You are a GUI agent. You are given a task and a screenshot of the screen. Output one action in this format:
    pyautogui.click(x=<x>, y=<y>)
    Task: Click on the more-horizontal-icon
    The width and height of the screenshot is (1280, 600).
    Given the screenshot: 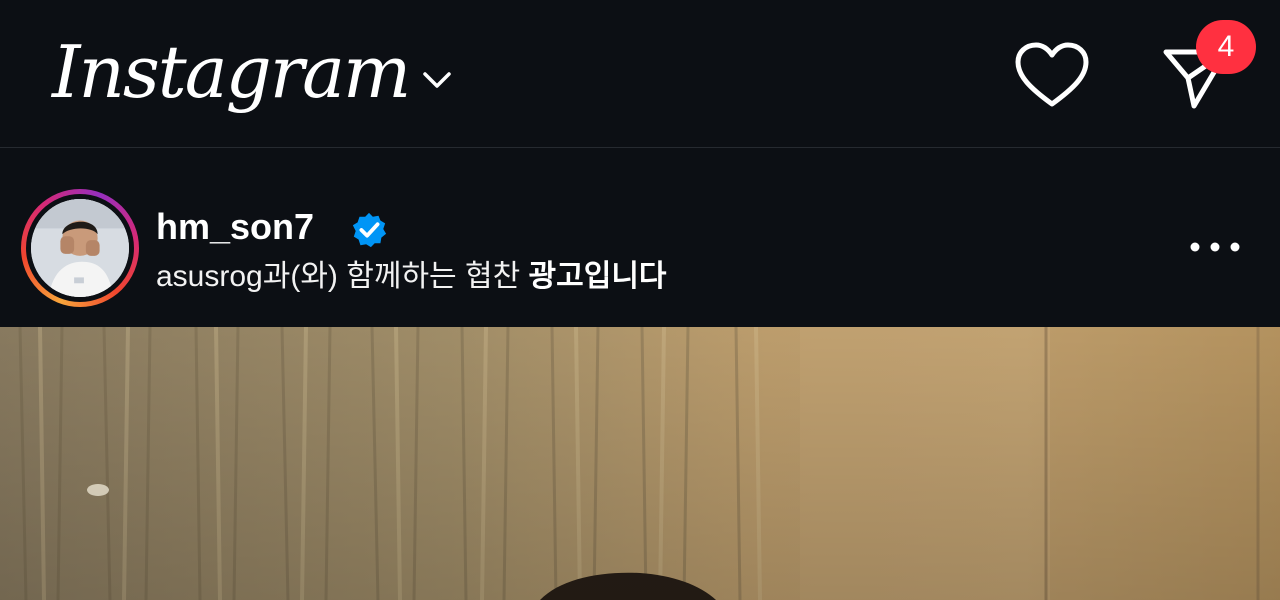 What is the action you would take?
    pyautogui.click(x=1215, y=247)
    